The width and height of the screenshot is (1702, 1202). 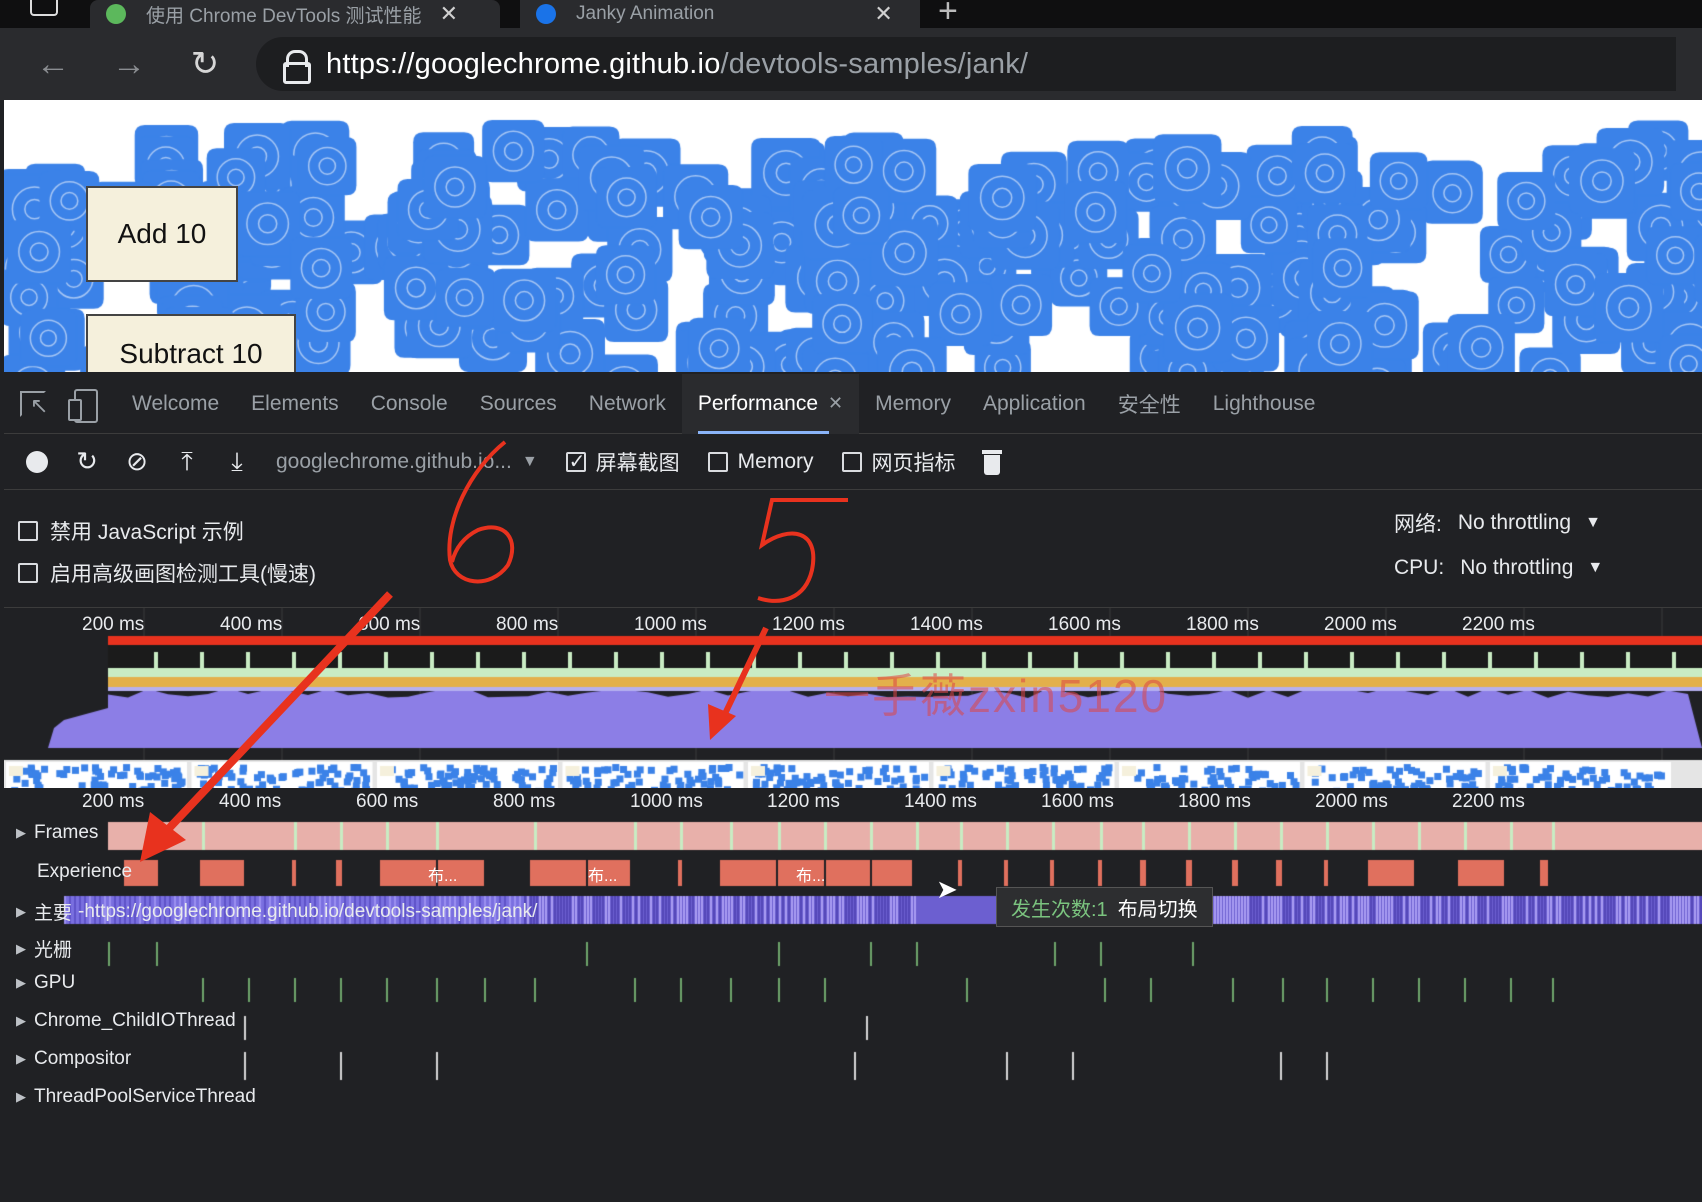 I want to click on tick-label: 1400 ms, so click(x=940, y=801).